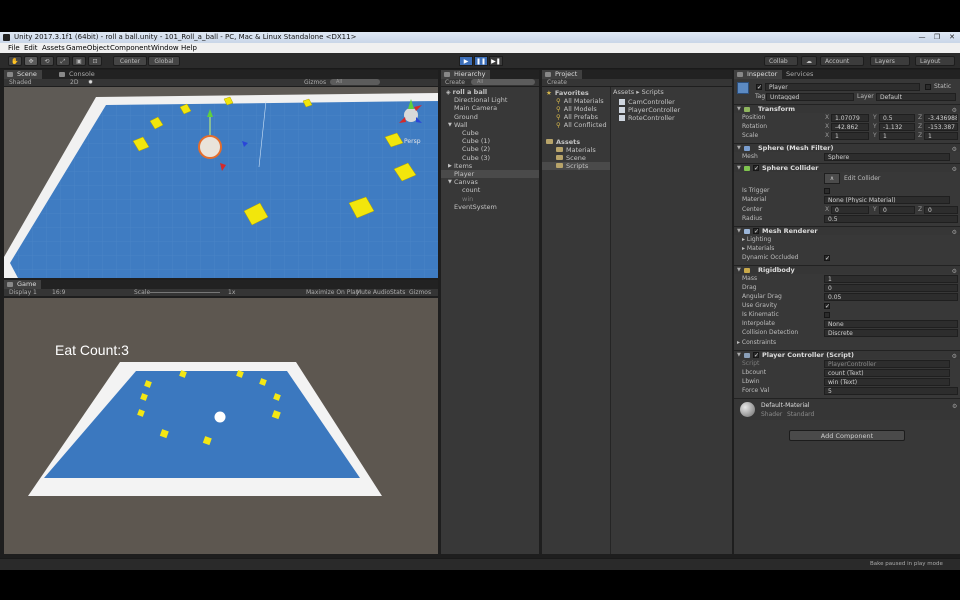  Describe the element at coordinates (832, 178) in the screenshot. I see `edit-collider-button: ∧` at that location.